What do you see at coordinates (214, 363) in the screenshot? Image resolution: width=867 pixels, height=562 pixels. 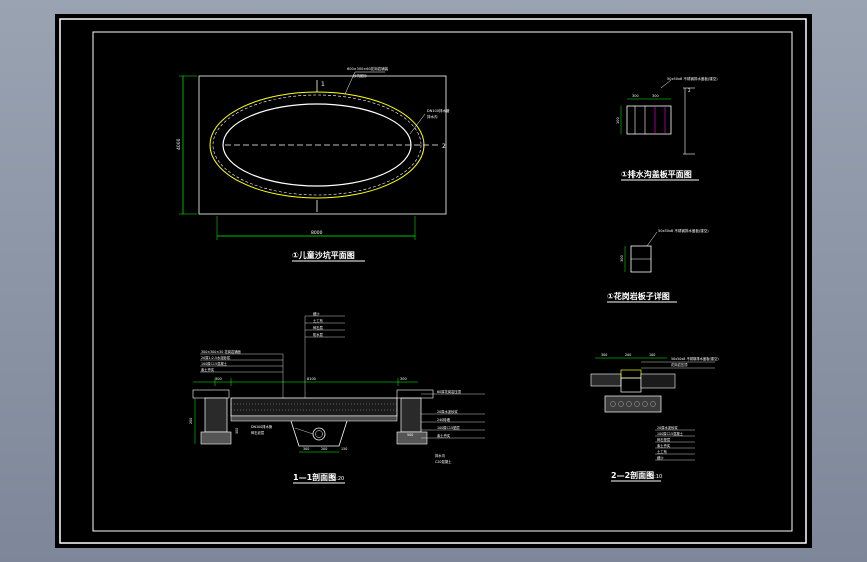 I see `section1-label-left-3: 100厚C15混凝土` at bounding box center [214, 363].